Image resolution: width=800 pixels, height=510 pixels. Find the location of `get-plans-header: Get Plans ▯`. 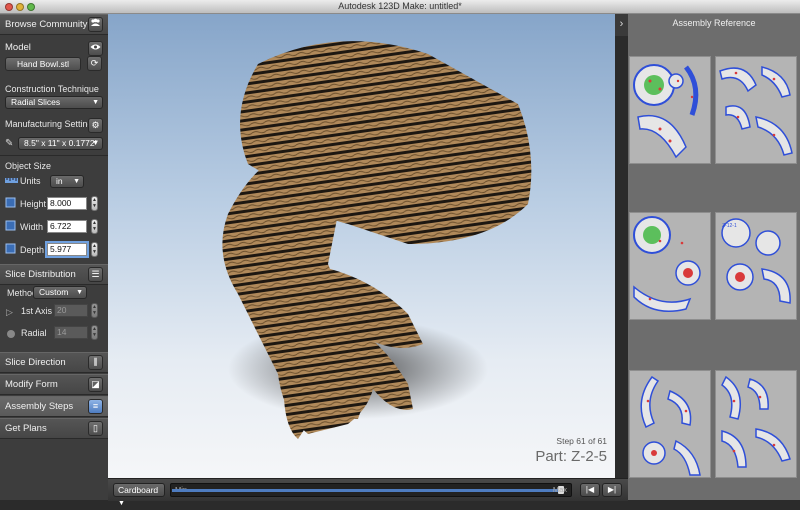

get-plans-header: Get Plans ▯ is located at coordinates (54, 428).